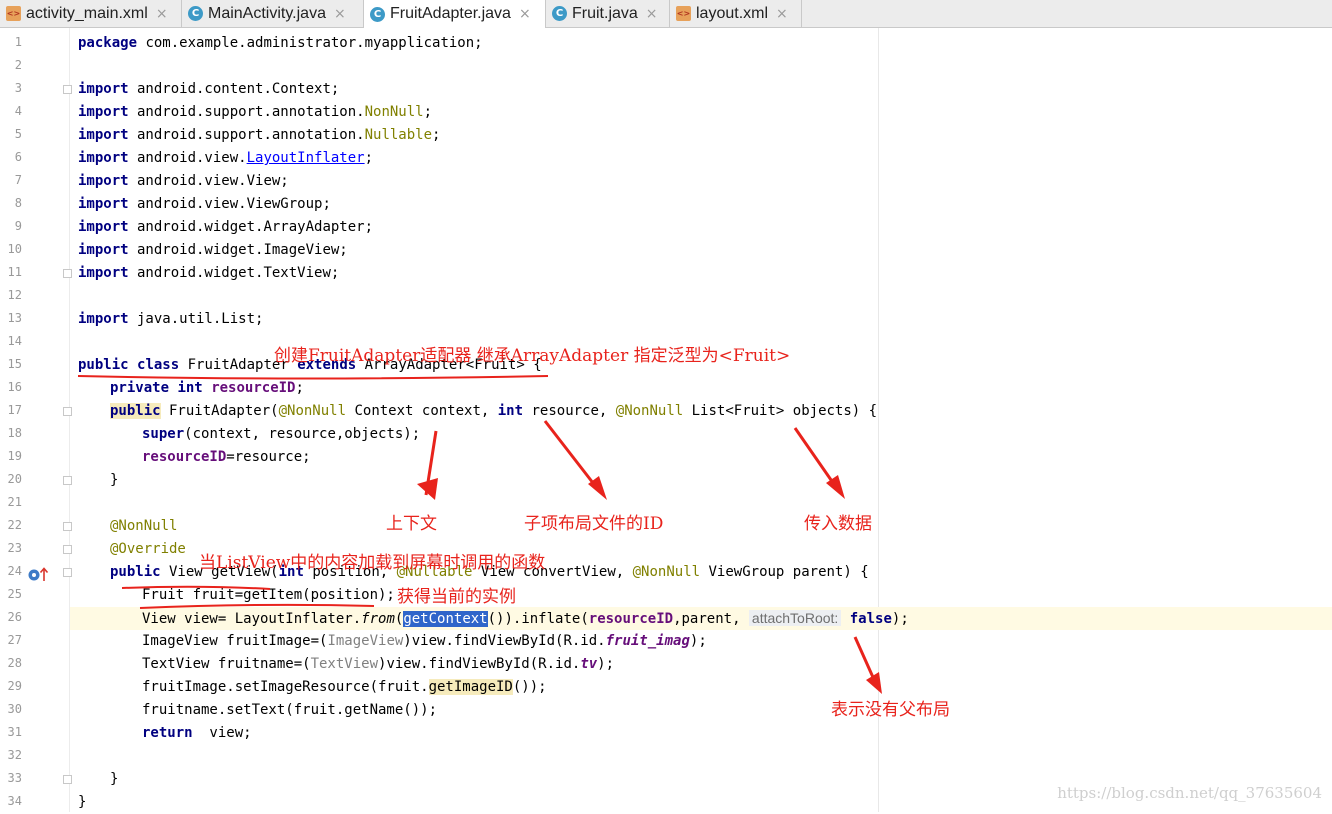 Image resolution: width=1332 pixels, height=814 pixels. What do you see at coordinates (196, 587) in the screenshot?
I see `underline-getview` at bounding box center [196, 587].